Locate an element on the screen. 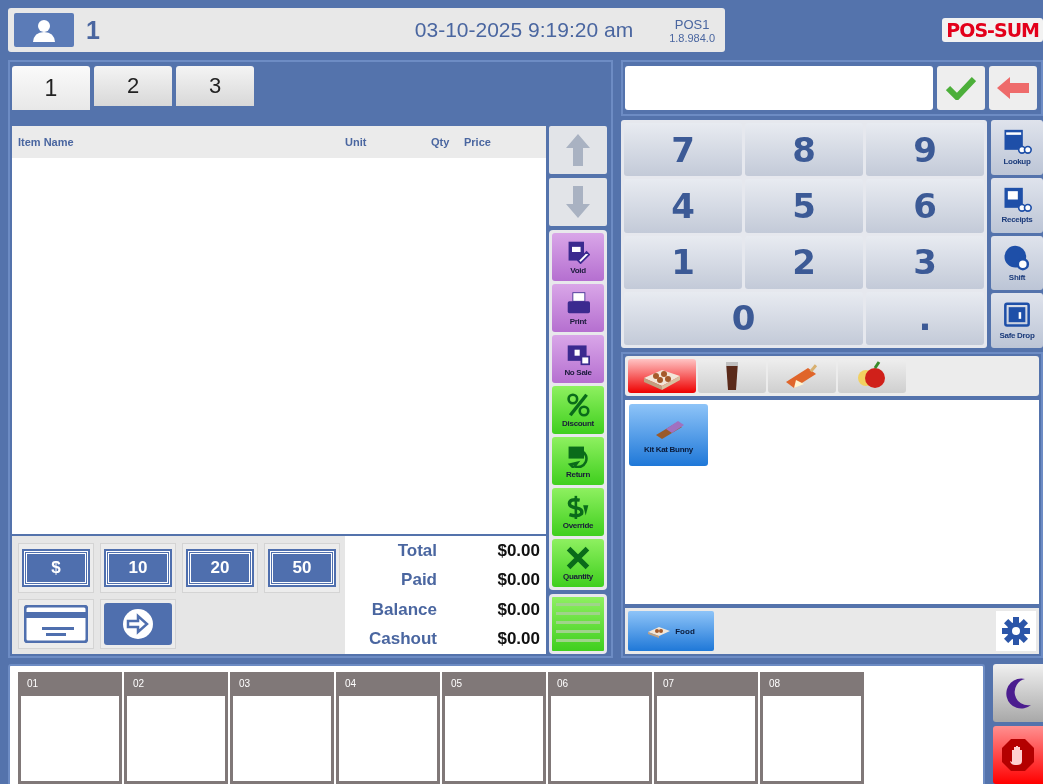 The width and height of the screenshot is (1043, 784). group-label: Food is located at coordinates (685, 631).